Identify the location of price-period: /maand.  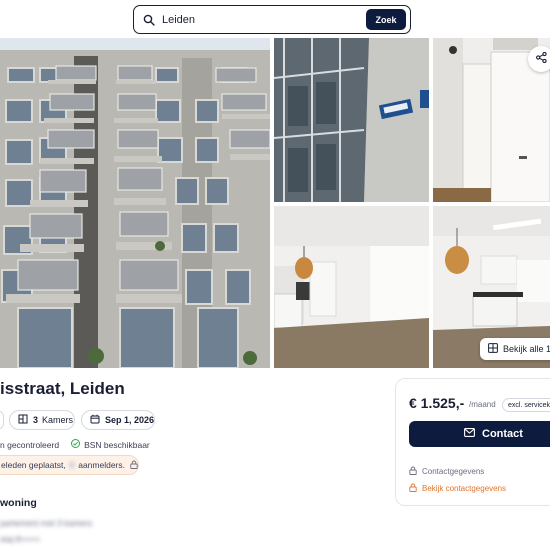
(482, 404).